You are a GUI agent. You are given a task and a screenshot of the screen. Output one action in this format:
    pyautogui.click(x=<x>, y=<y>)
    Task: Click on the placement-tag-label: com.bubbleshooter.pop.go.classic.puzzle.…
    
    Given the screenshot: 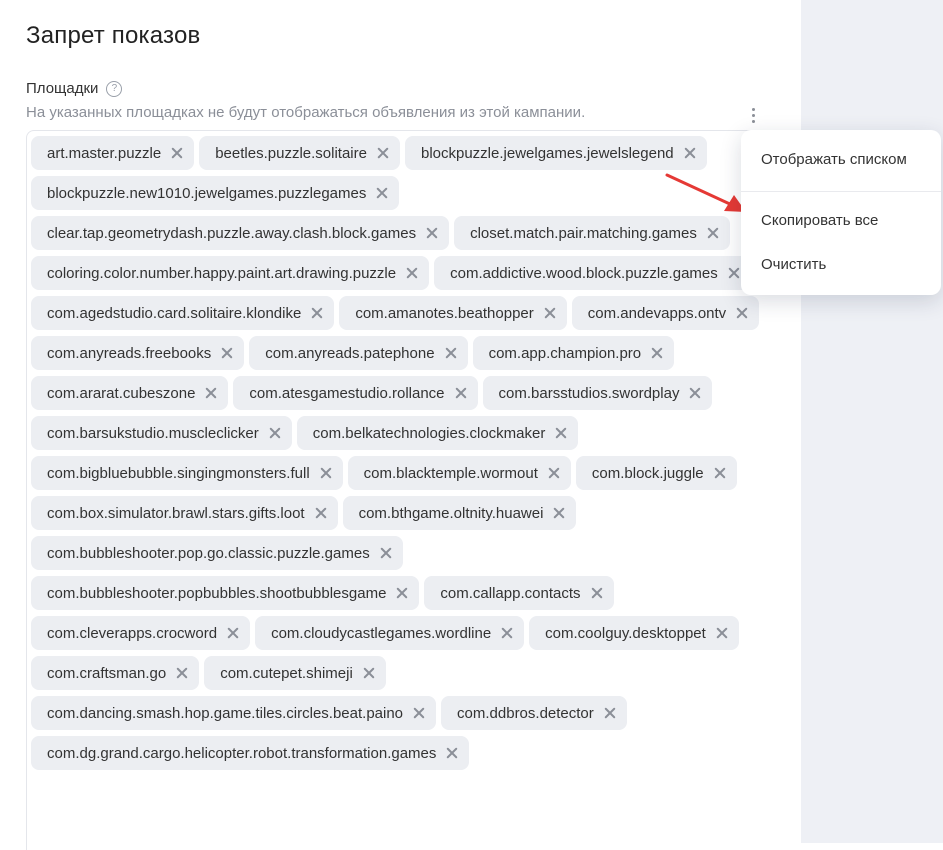 What is the action you would take?
    pyautogui.click(x=208, y=553)
    